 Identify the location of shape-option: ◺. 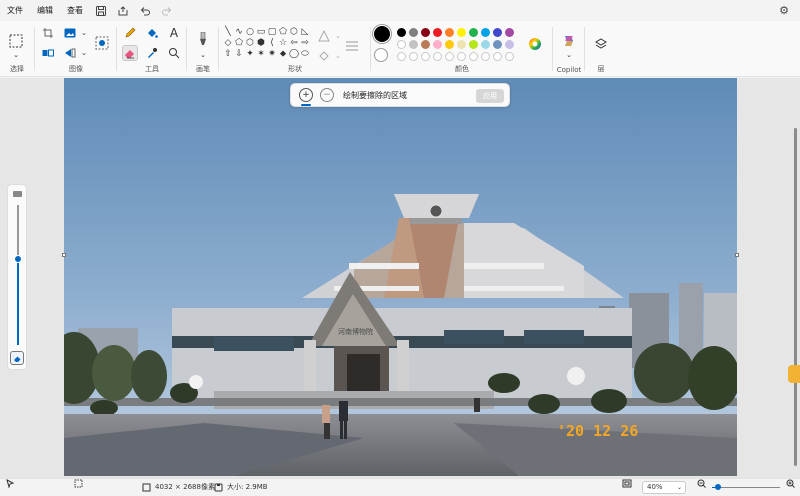
(305, 32).